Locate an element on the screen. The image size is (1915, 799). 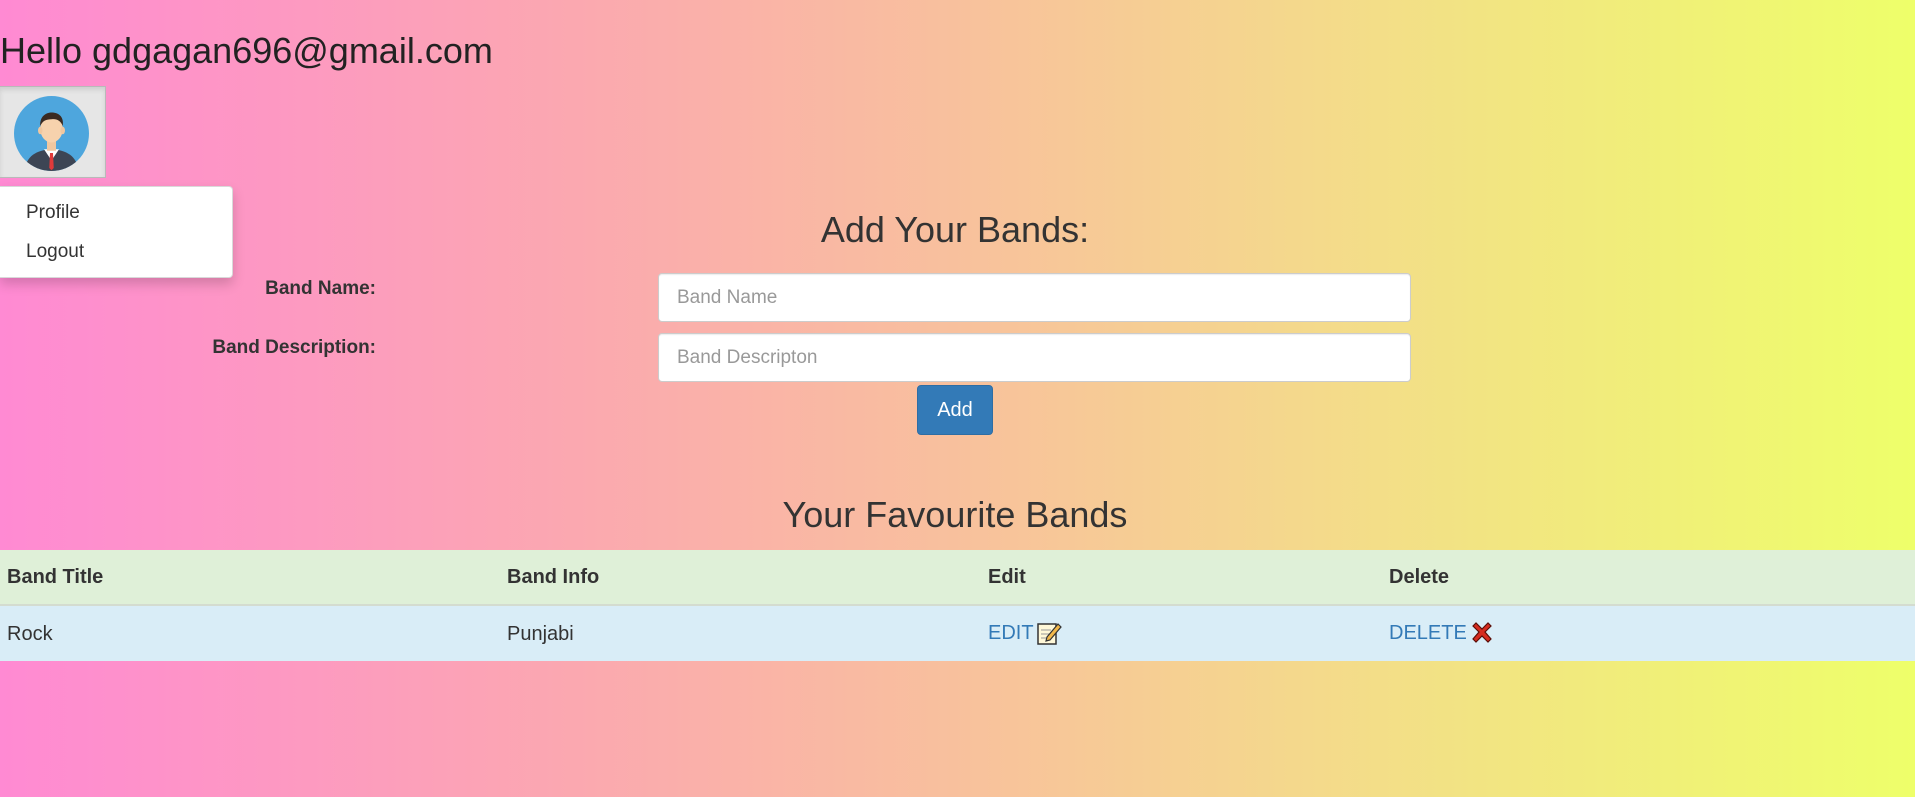
delete-cell: DELETE is located at coordinates (1442, 633).